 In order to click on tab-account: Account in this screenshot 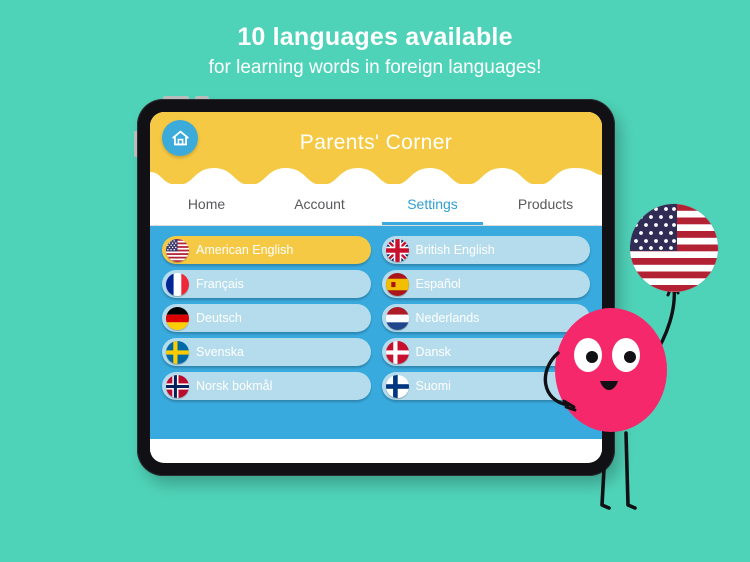, I will do `click(319, 204)`.